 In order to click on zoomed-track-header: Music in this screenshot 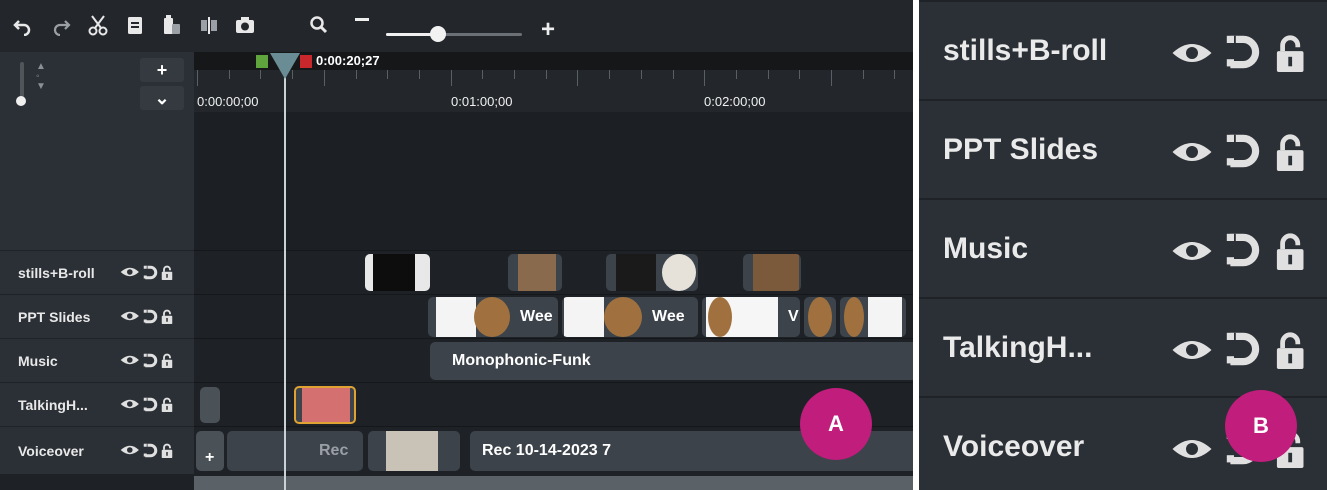, I will do `click(1123, 247)`.